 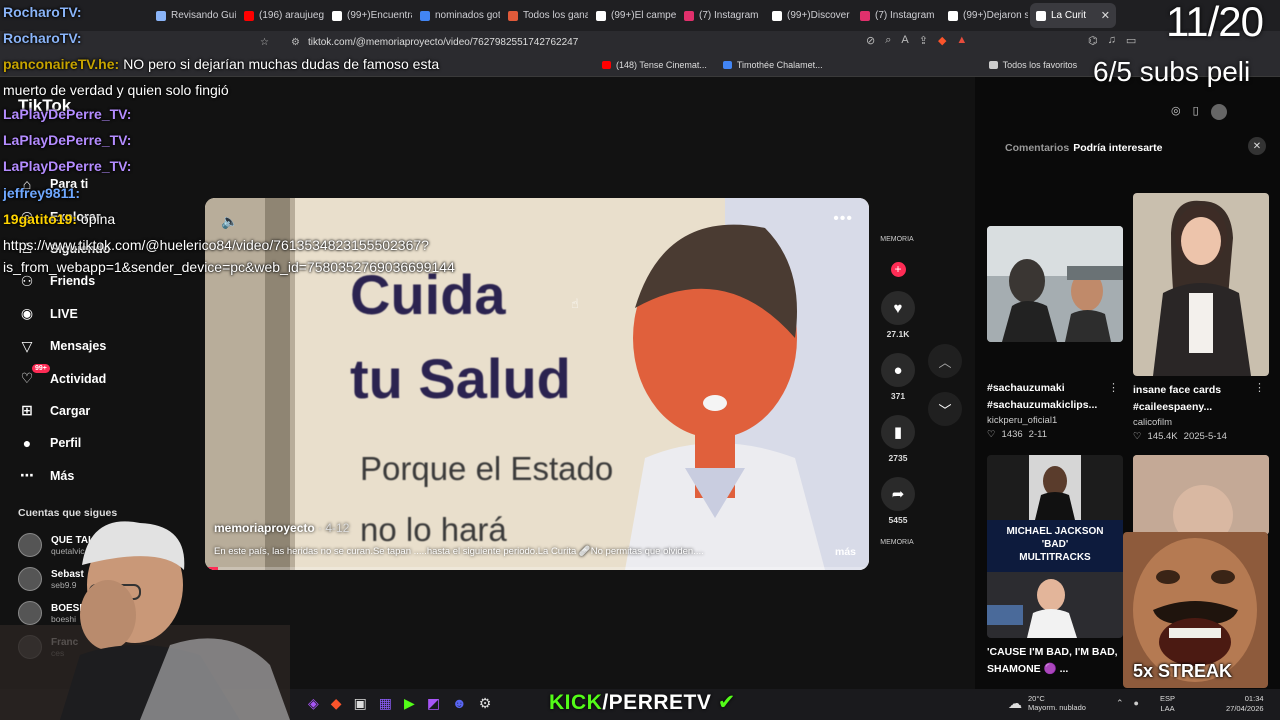 What do you see at coordinates (898, 370) in the screenshot?
I see `comment-button: ●` at bounding box center [898, 370].